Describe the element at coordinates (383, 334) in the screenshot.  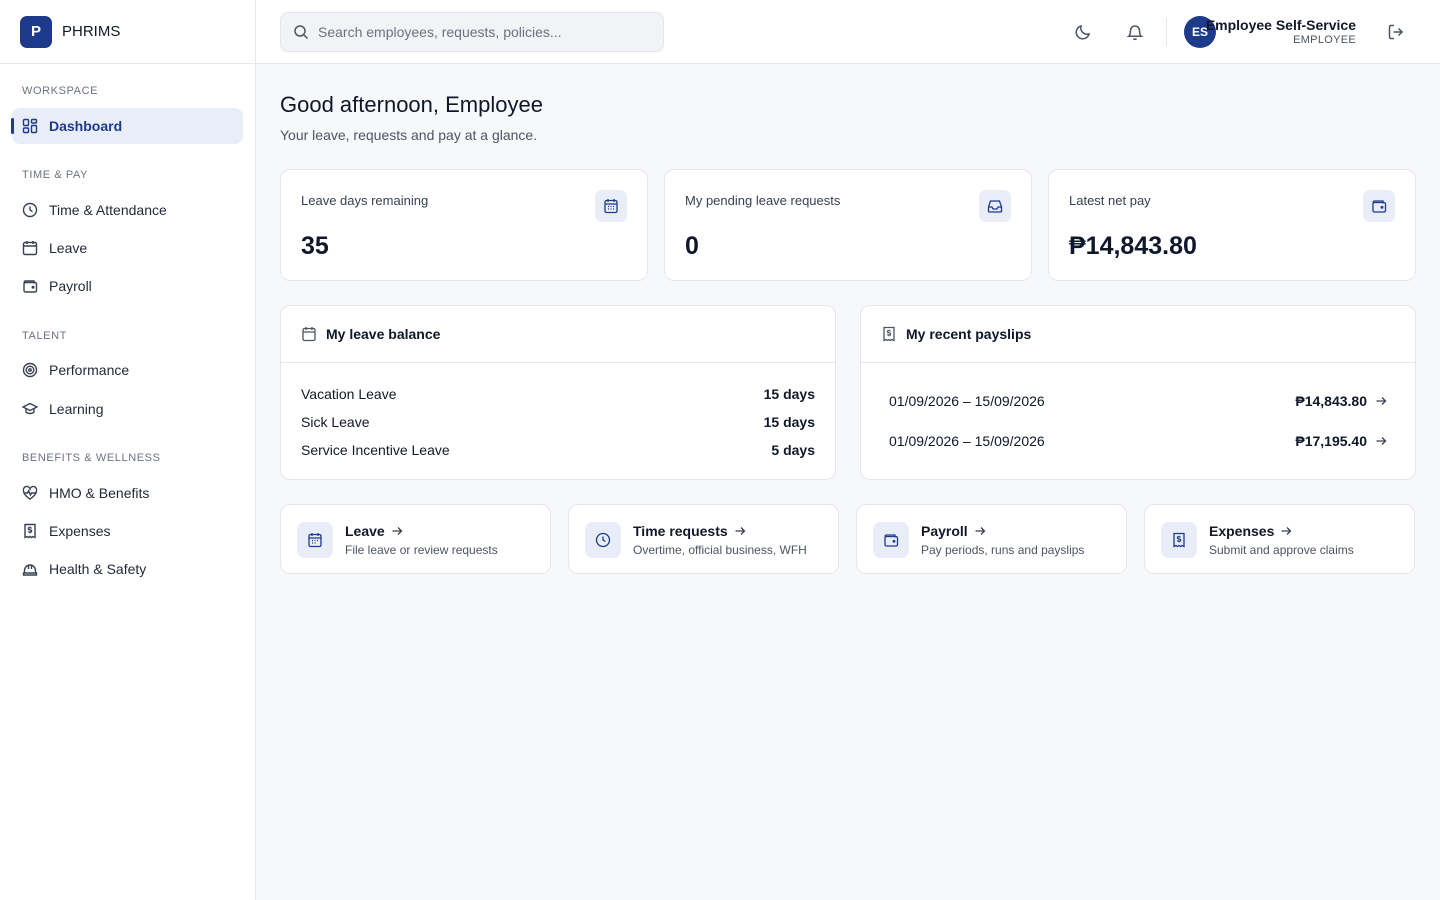
I see `panel-title: My leave balance` at that location.